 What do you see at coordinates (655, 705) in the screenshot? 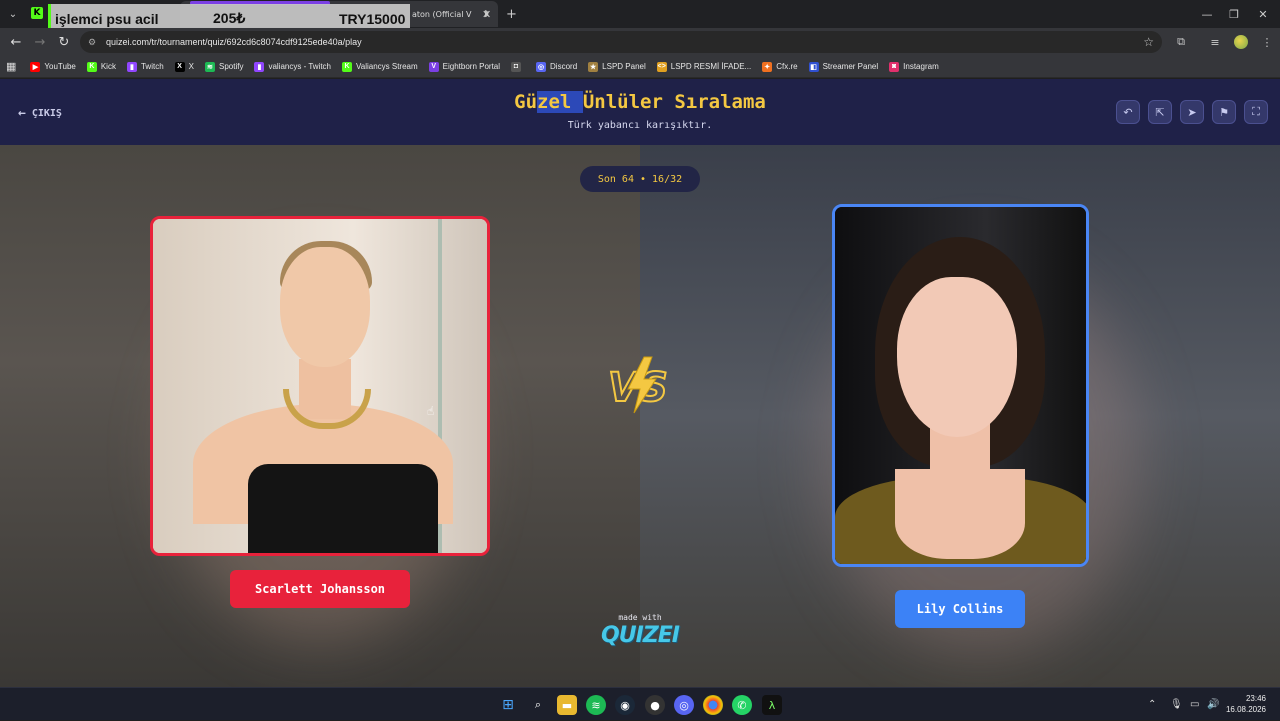
I see `github-icon: ●` at bounding box center [655, 705].